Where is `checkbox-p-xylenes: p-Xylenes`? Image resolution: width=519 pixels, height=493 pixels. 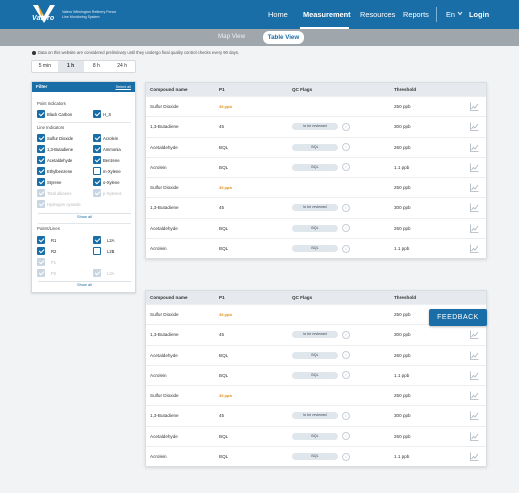 checkbox-p-xylenes: p-Xylenes is located at coordinates (107, 193).